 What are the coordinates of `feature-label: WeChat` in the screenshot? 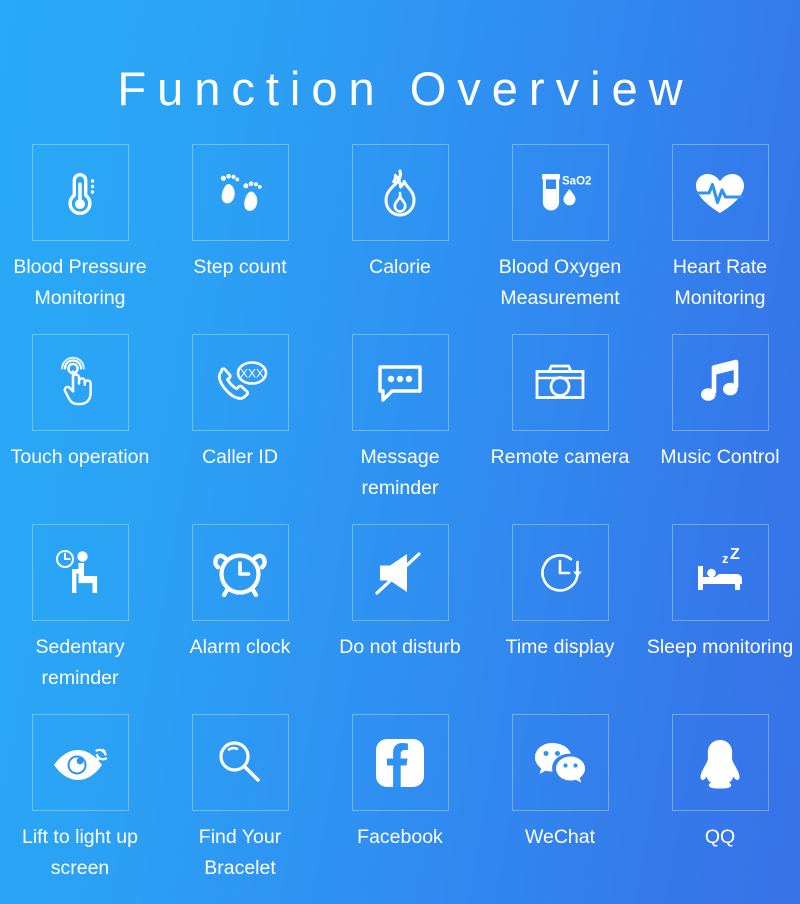 It's located at (560, 837).